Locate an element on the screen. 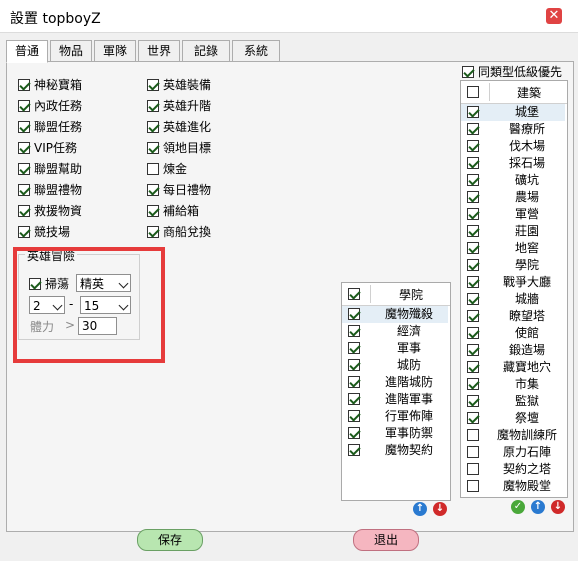 The width and height of the screenshot is (578, 561). tab-general: 普通 is located at coordinates (27, 51).